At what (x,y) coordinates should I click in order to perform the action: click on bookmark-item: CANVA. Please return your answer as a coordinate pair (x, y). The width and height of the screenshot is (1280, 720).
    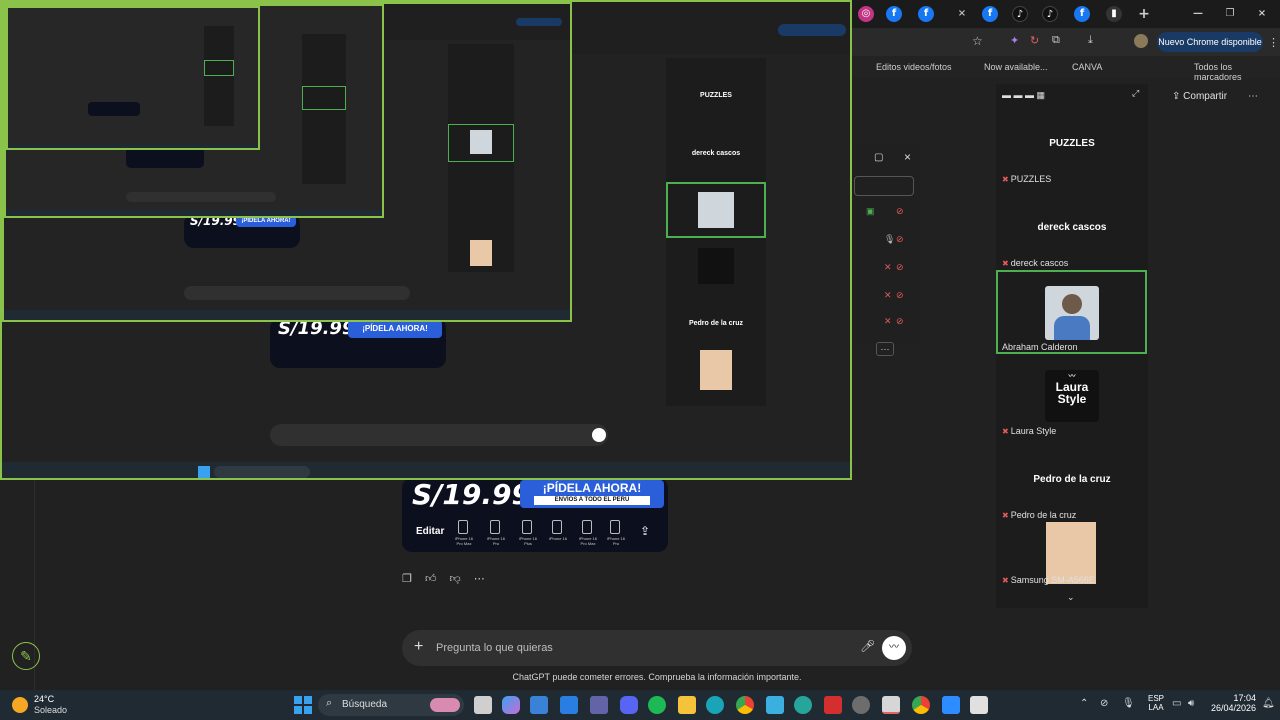
    Looking at the image, I should click on (1087, 67).